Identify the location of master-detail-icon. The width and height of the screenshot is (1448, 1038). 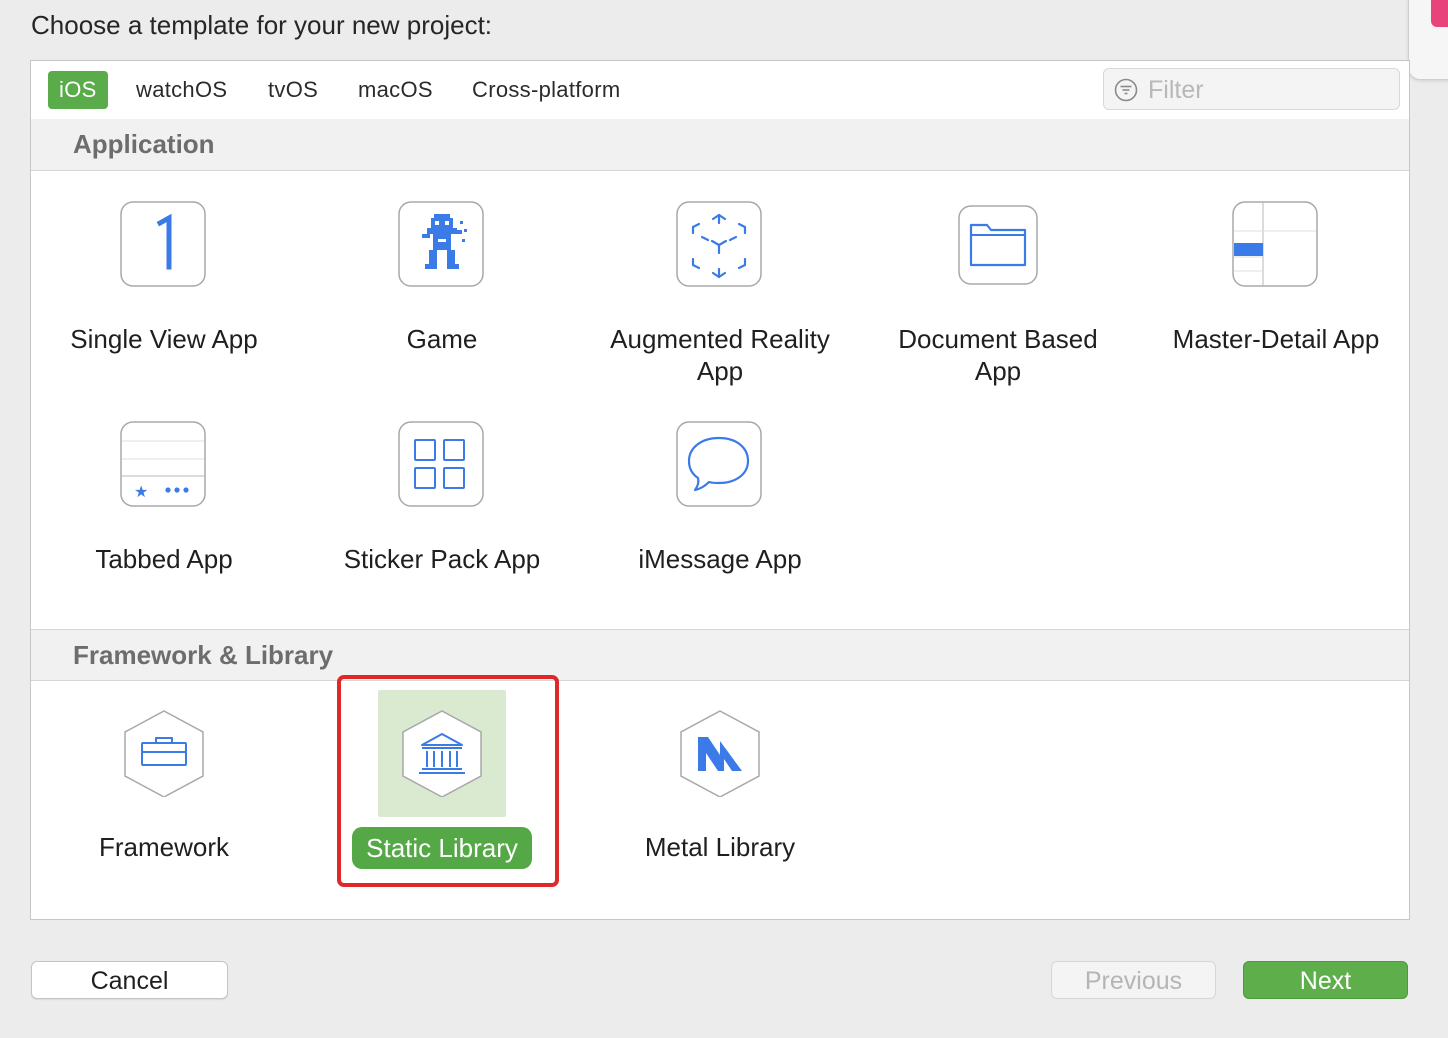
(1275, 244).